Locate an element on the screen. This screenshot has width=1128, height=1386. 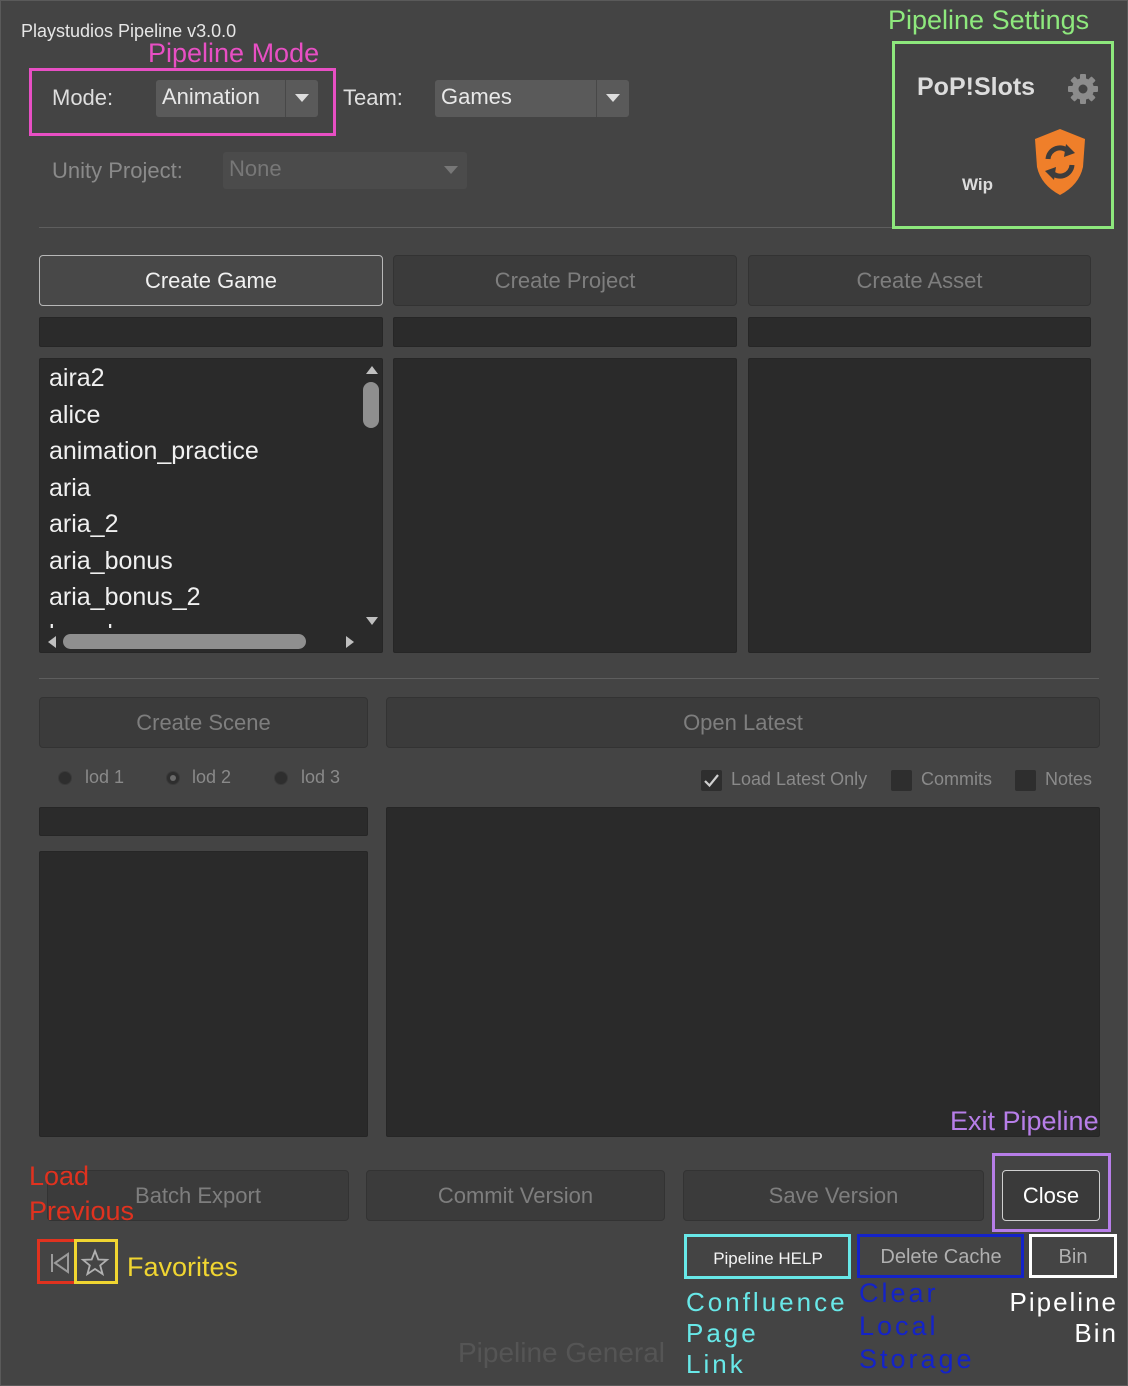
create-project-button: Create Project is located at coordinates (565, 280).